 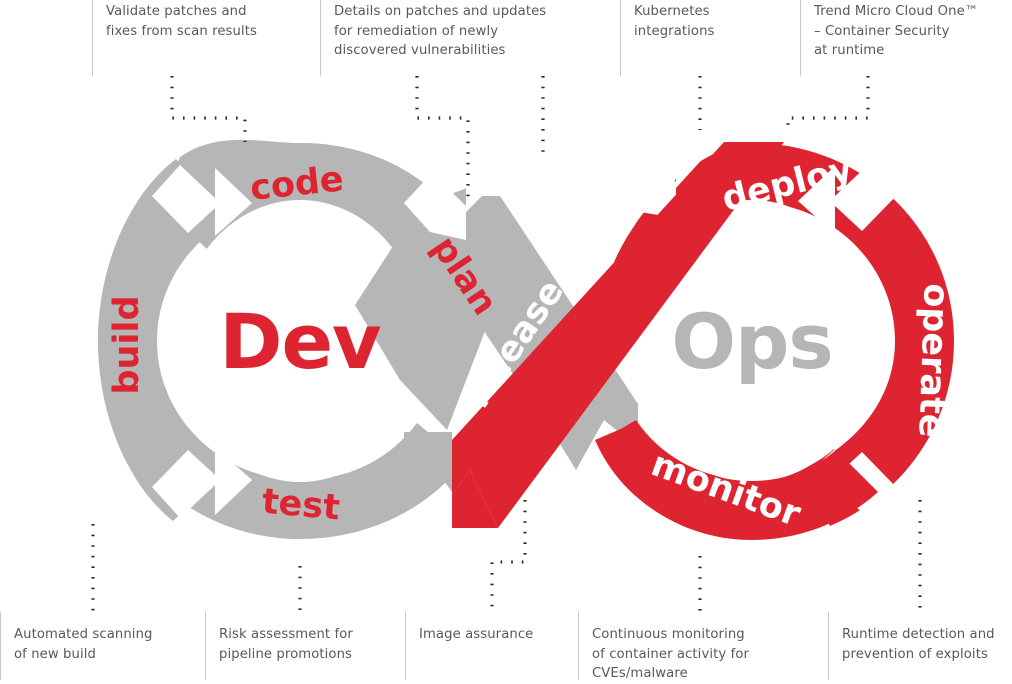 What do you see at coordinates (882, 31) in the screenshot?
I see `annotation-line: – Container Security` at bounding box center [882, 31].